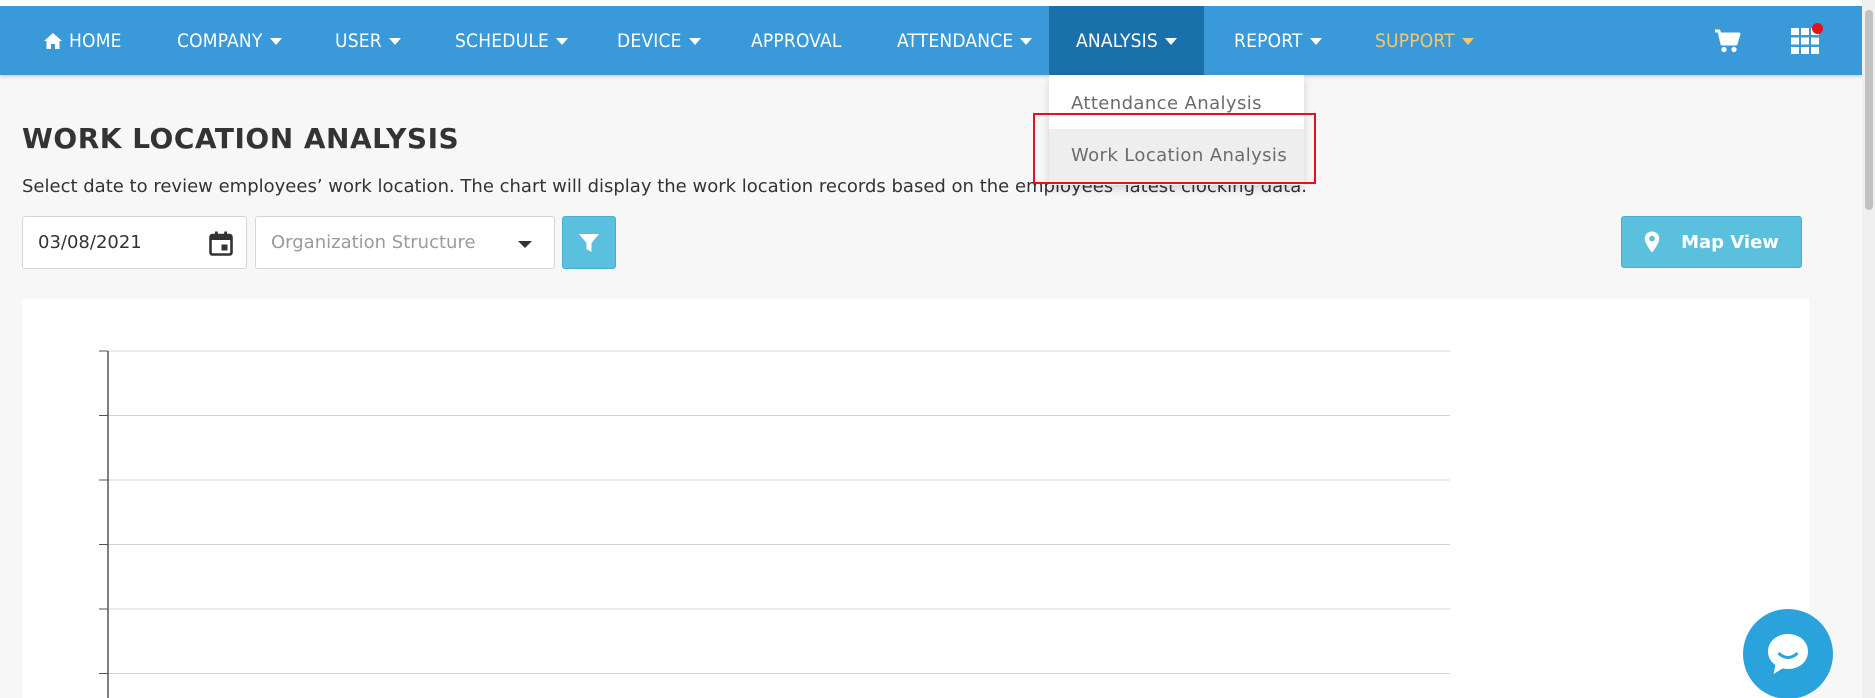 Image resolution: width=1875 pixels, height=698 pixels. Describe the element at coordinates (358, 40) in the screenshot. I see `nav-user-label: USER` at that location.